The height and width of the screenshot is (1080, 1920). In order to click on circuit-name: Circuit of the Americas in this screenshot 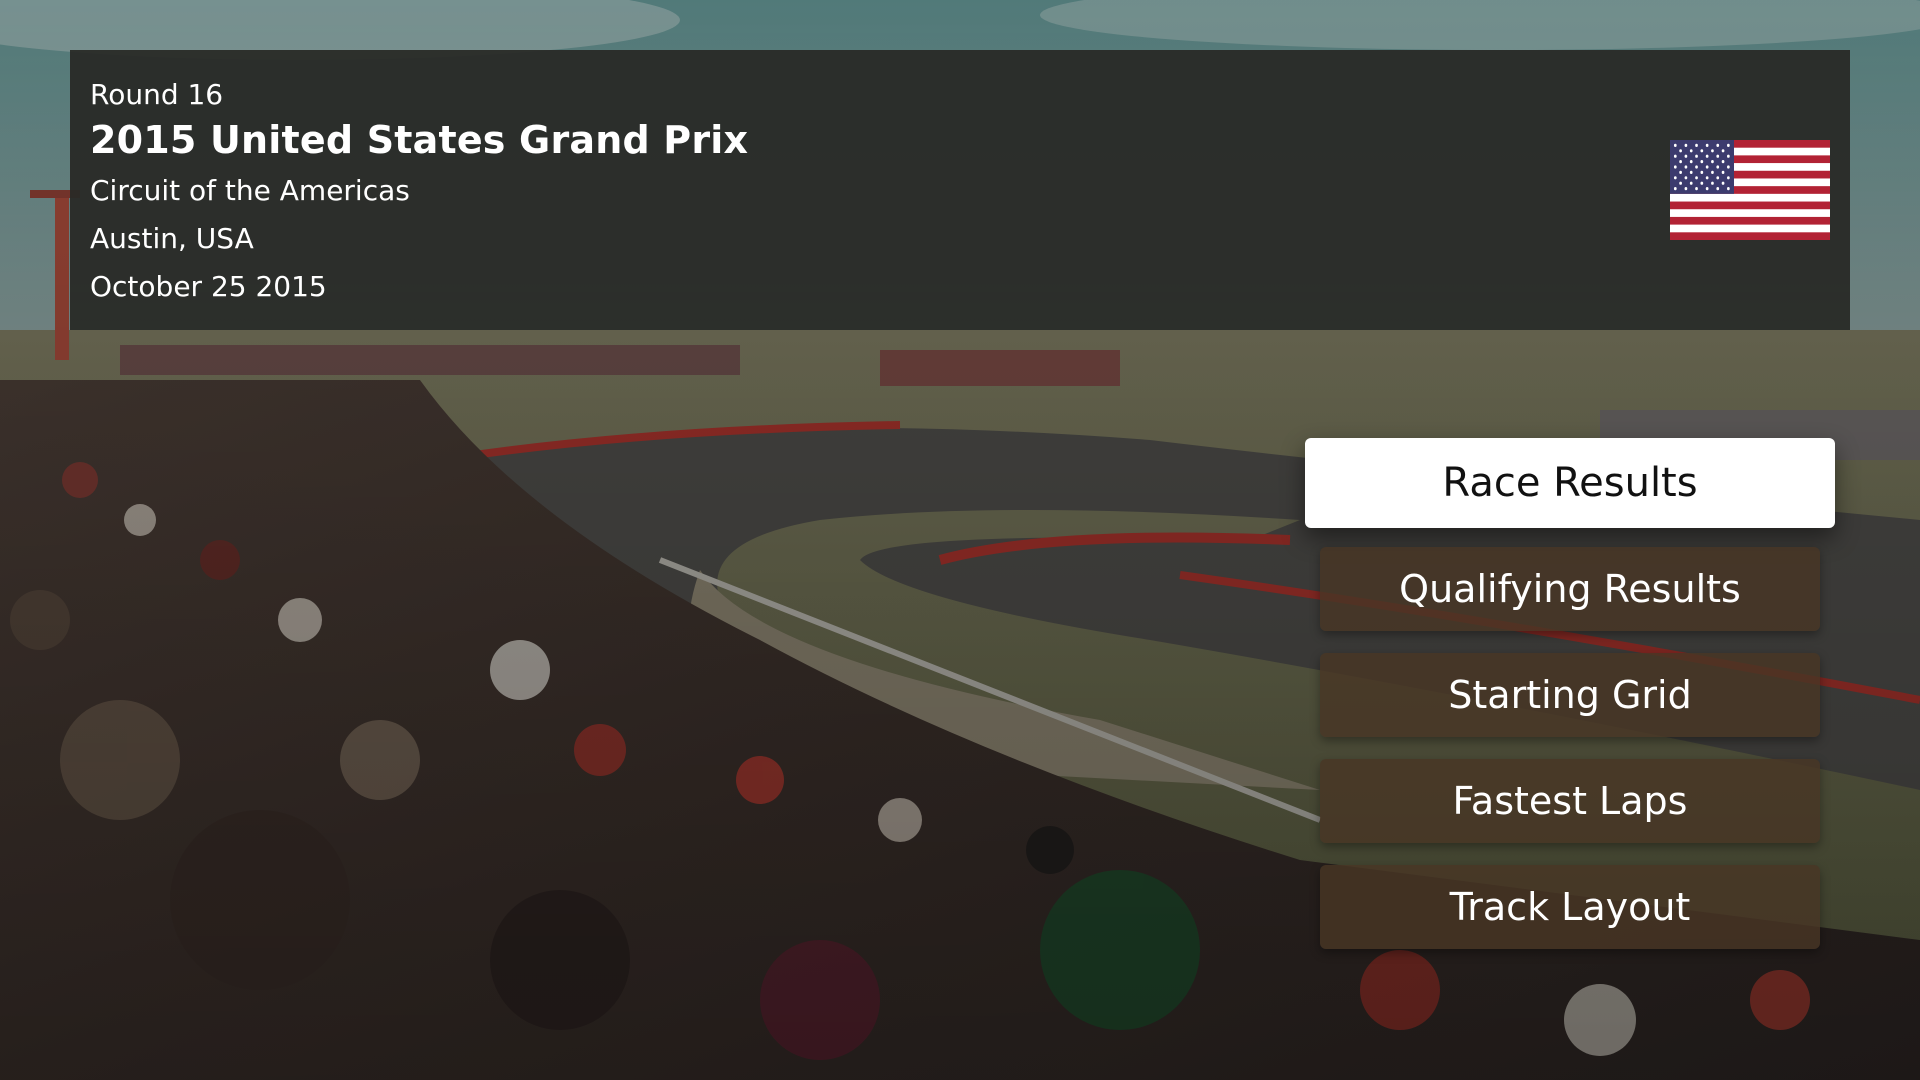, I will do `click(250, 190)`.